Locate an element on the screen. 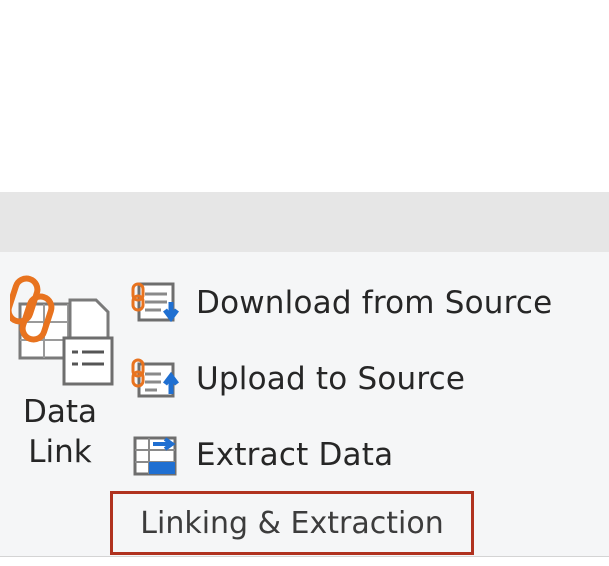 The height and width of the screenshot is (566, 609). download-from-source-label: Download from Source is located at coordinates (374, 303).